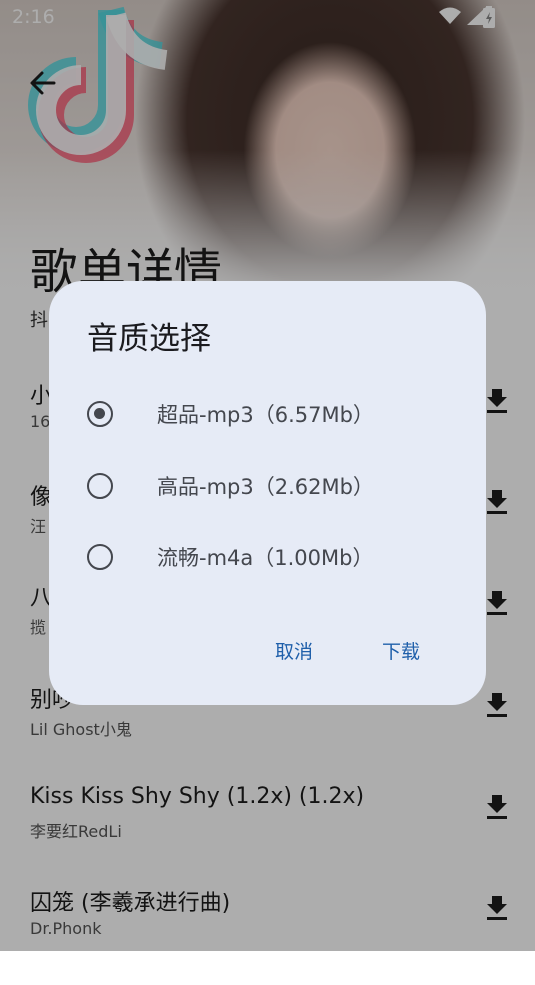 The image size is (535, 985). Describe the element at coordinates (149, 339) in the screenshot. I see `dialog-title: 音质选择` at that location.